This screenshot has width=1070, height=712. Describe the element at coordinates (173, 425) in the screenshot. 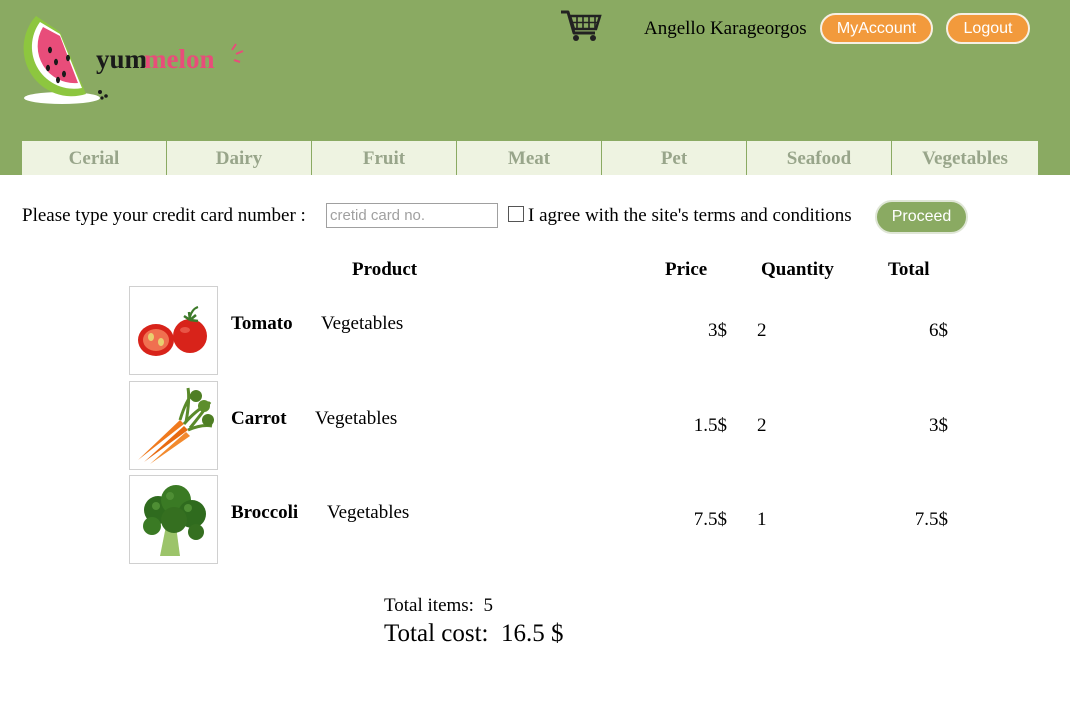

I see `carrot-image` at that location.